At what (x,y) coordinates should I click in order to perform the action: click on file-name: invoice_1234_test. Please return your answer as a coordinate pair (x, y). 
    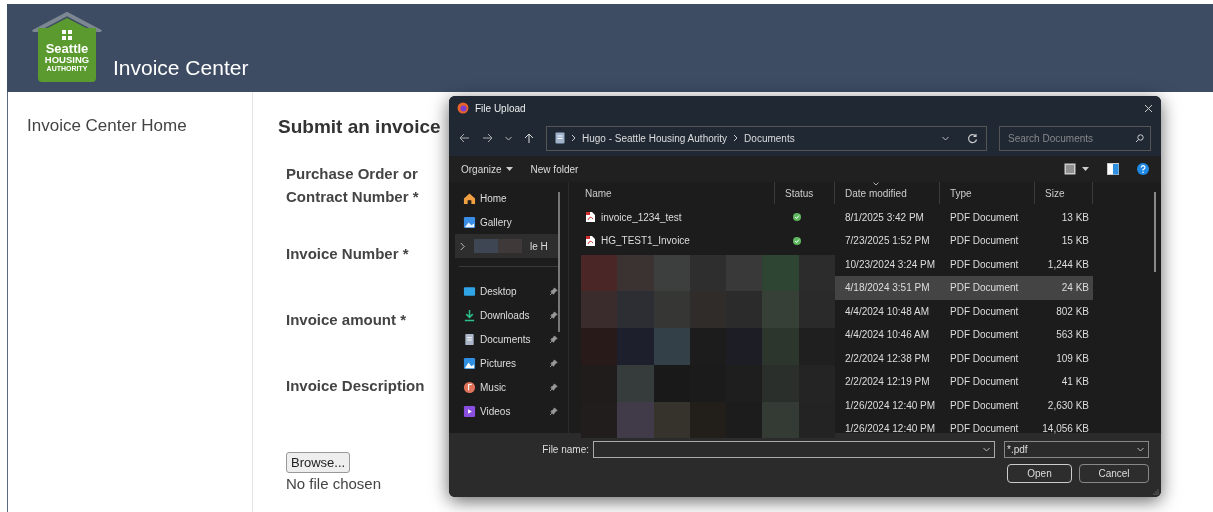
    Looking at the image, I should click on (641, 217).